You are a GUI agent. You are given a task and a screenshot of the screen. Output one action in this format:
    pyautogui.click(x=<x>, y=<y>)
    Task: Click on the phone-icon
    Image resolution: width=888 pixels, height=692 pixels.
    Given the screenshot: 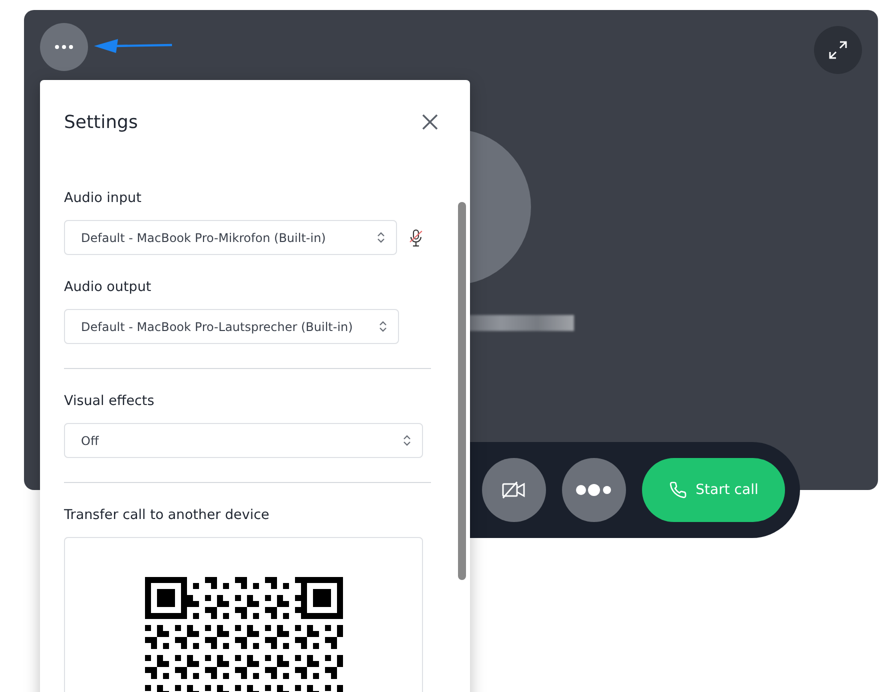 What is the action you would take?
    pyautogui.click(x=677, y=490)
    